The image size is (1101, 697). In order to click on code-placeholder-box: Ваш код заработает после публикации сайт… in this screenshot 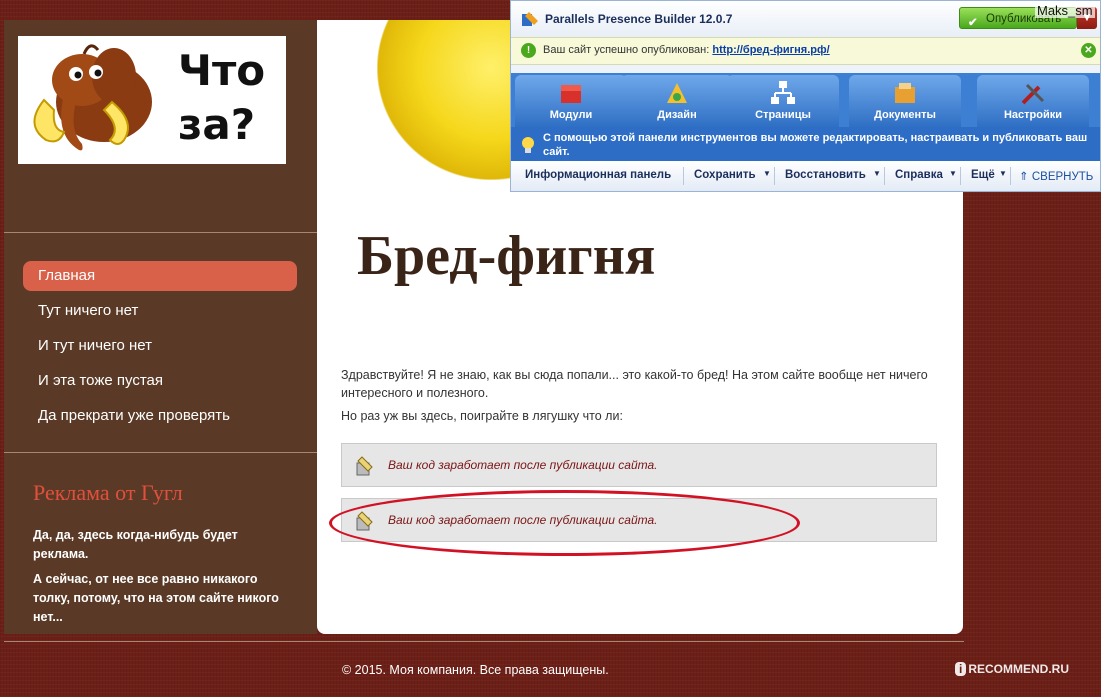, I will do `click(639, 465)`.